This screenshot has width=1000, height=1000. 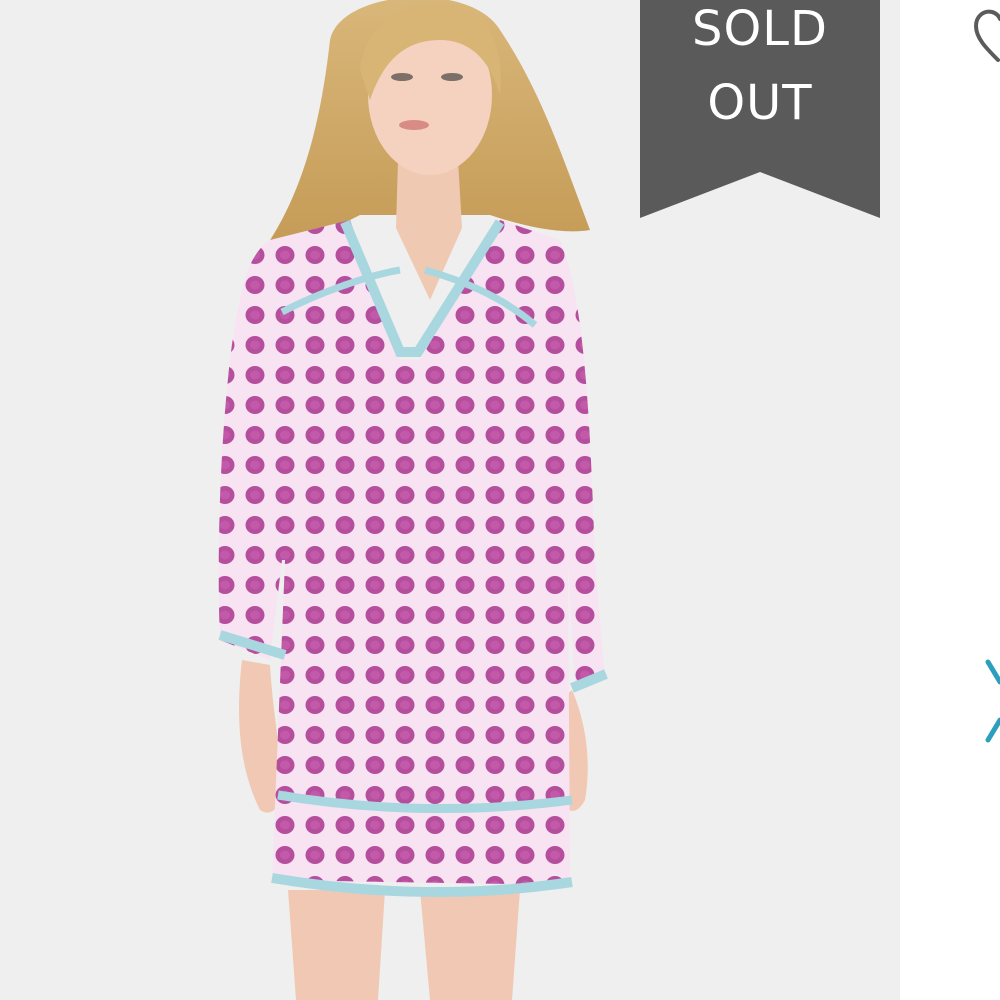 What do you see at coordinates (986, 35) in the screenshot?
I see `heart-icon` at bounding box center [986, 35].